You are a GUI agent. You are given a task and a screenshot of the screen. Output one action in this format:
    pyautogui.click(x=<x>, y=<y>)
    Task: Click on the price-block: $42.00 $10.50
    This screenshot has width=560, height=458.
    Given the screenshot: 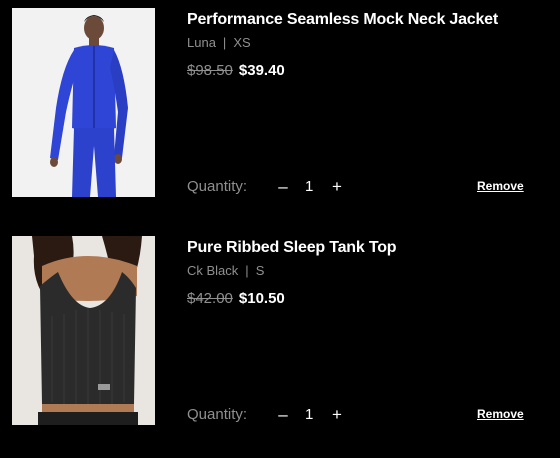 What is the action you would take?
    pyautogui.click(x=236, y=298)
    